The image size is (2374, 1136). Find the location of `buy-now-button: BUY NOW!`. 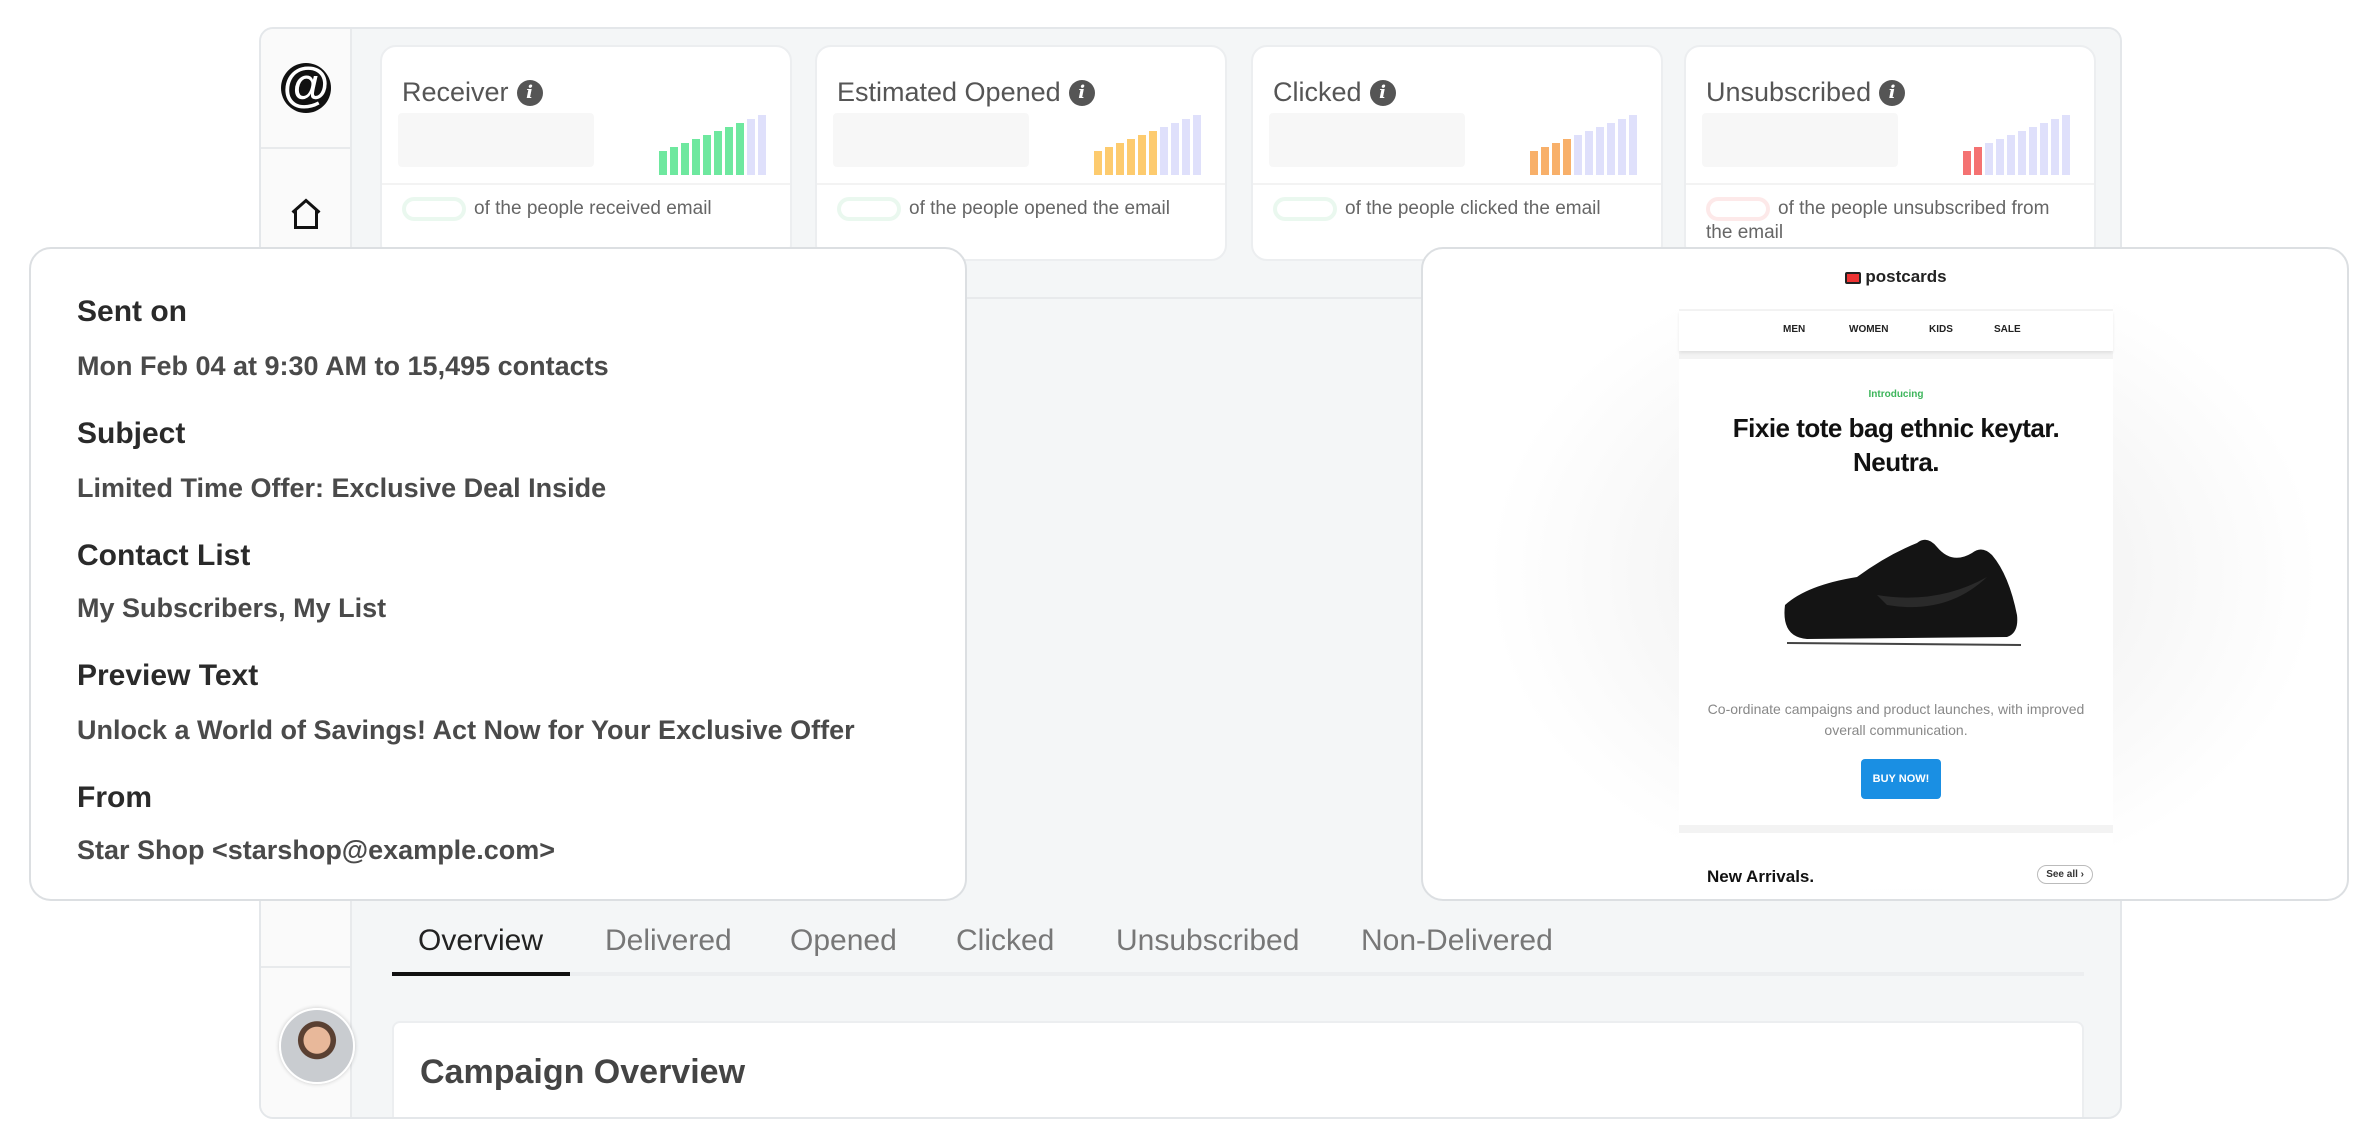

buy-now-button: BUY NOW! is located at coordinates (1901, 779).